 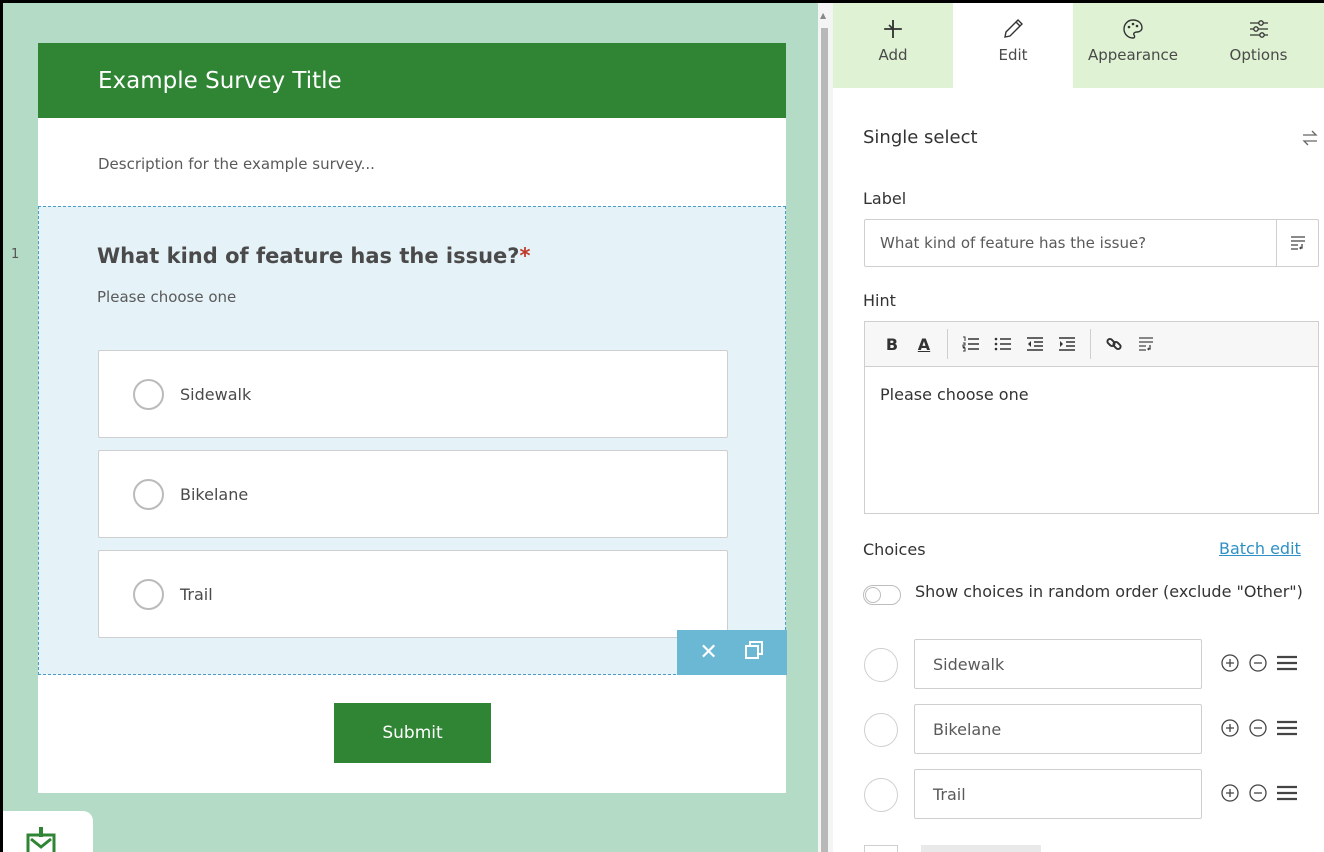 I want to click on hint-toolbar: B A, so click(x=1091, y=344).